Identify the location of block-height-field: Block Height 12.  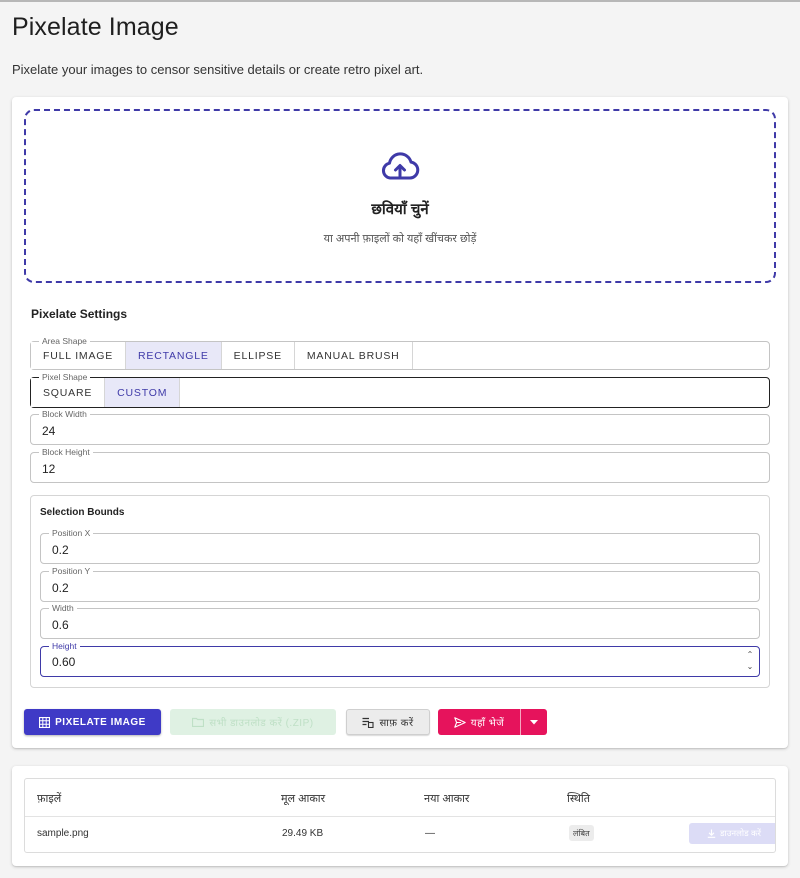
(400, 464).